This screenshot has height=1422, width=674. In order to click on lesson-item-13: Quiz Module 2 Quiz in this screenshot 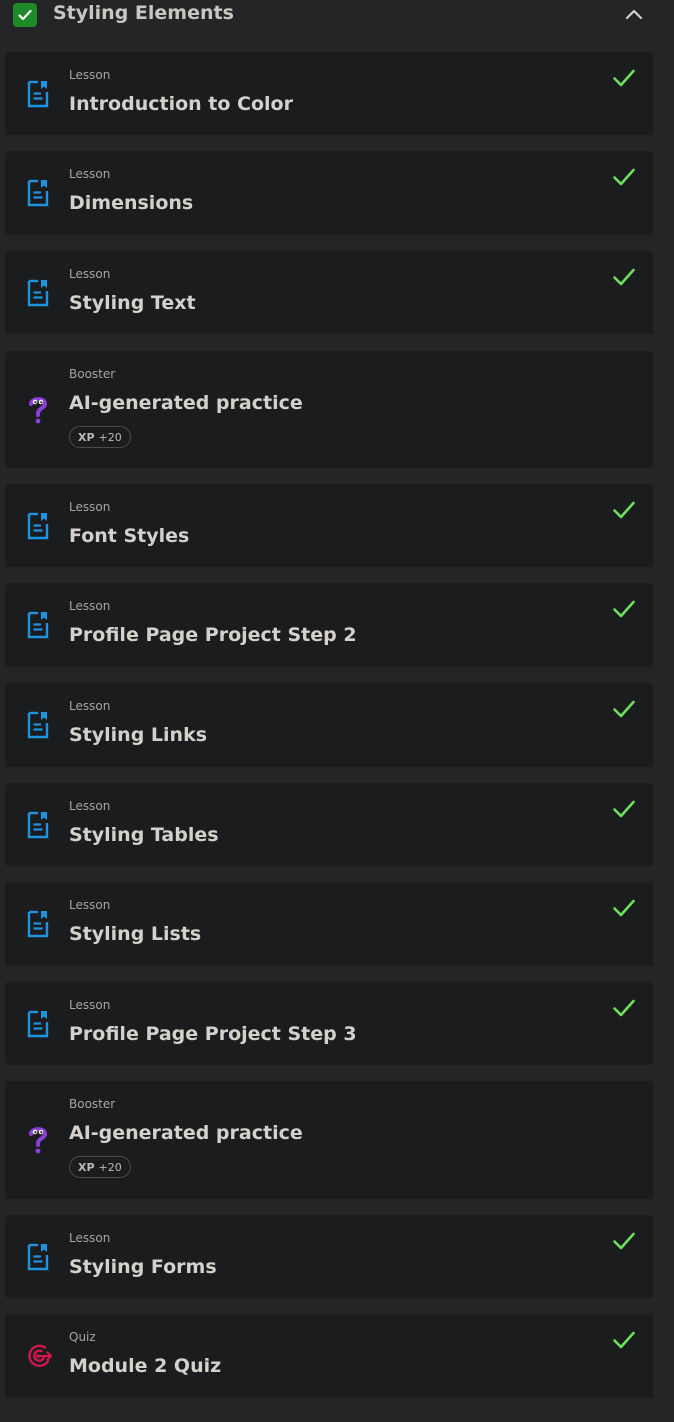, I will do `click(329, 1356)`.